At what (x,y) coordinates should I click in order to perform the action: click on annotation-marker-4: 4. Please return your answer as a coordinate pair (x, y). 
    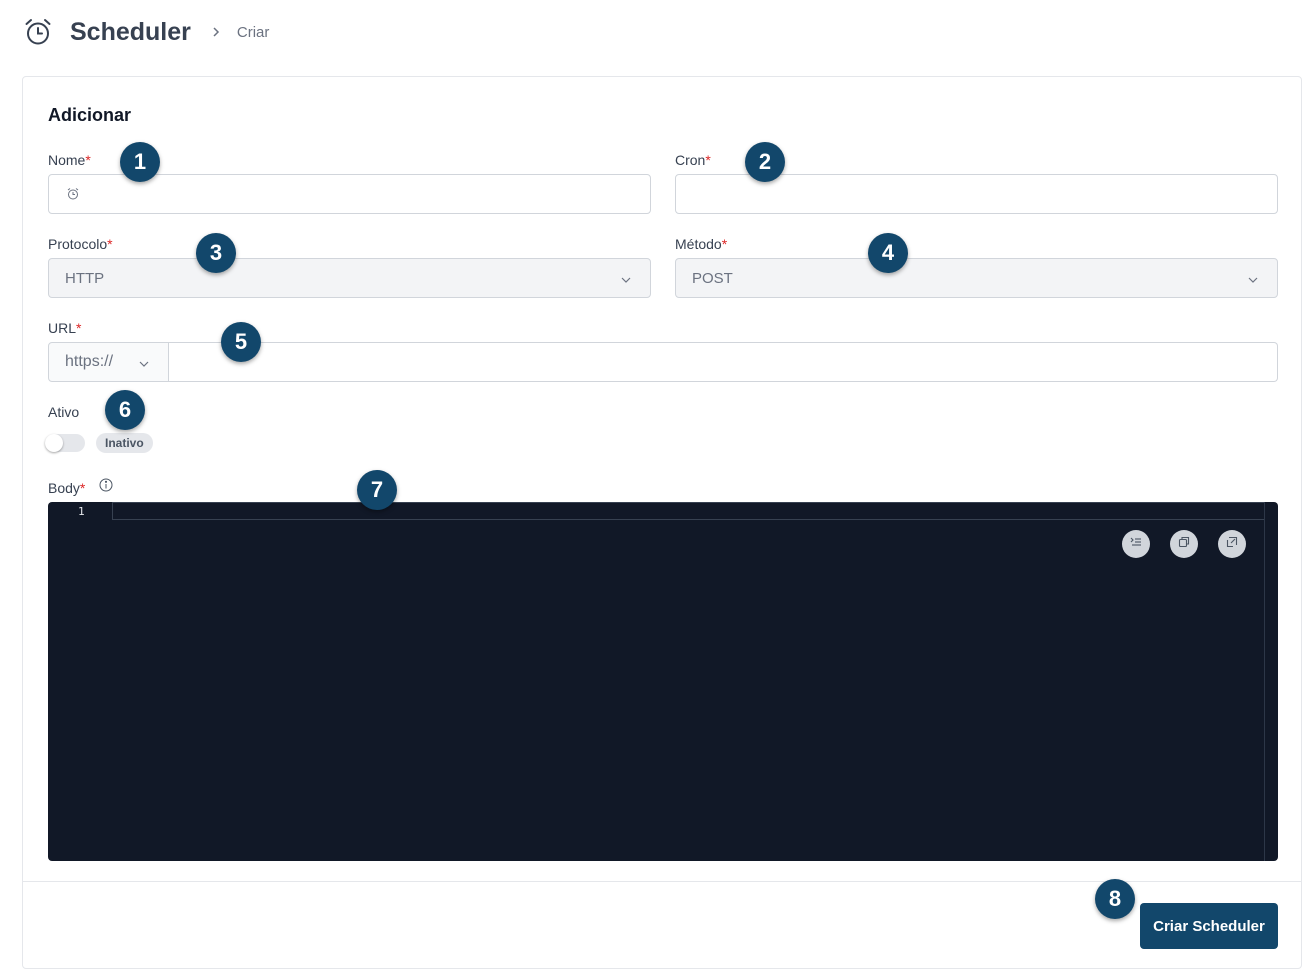
    Looking at the image, I should click on (888, 253).